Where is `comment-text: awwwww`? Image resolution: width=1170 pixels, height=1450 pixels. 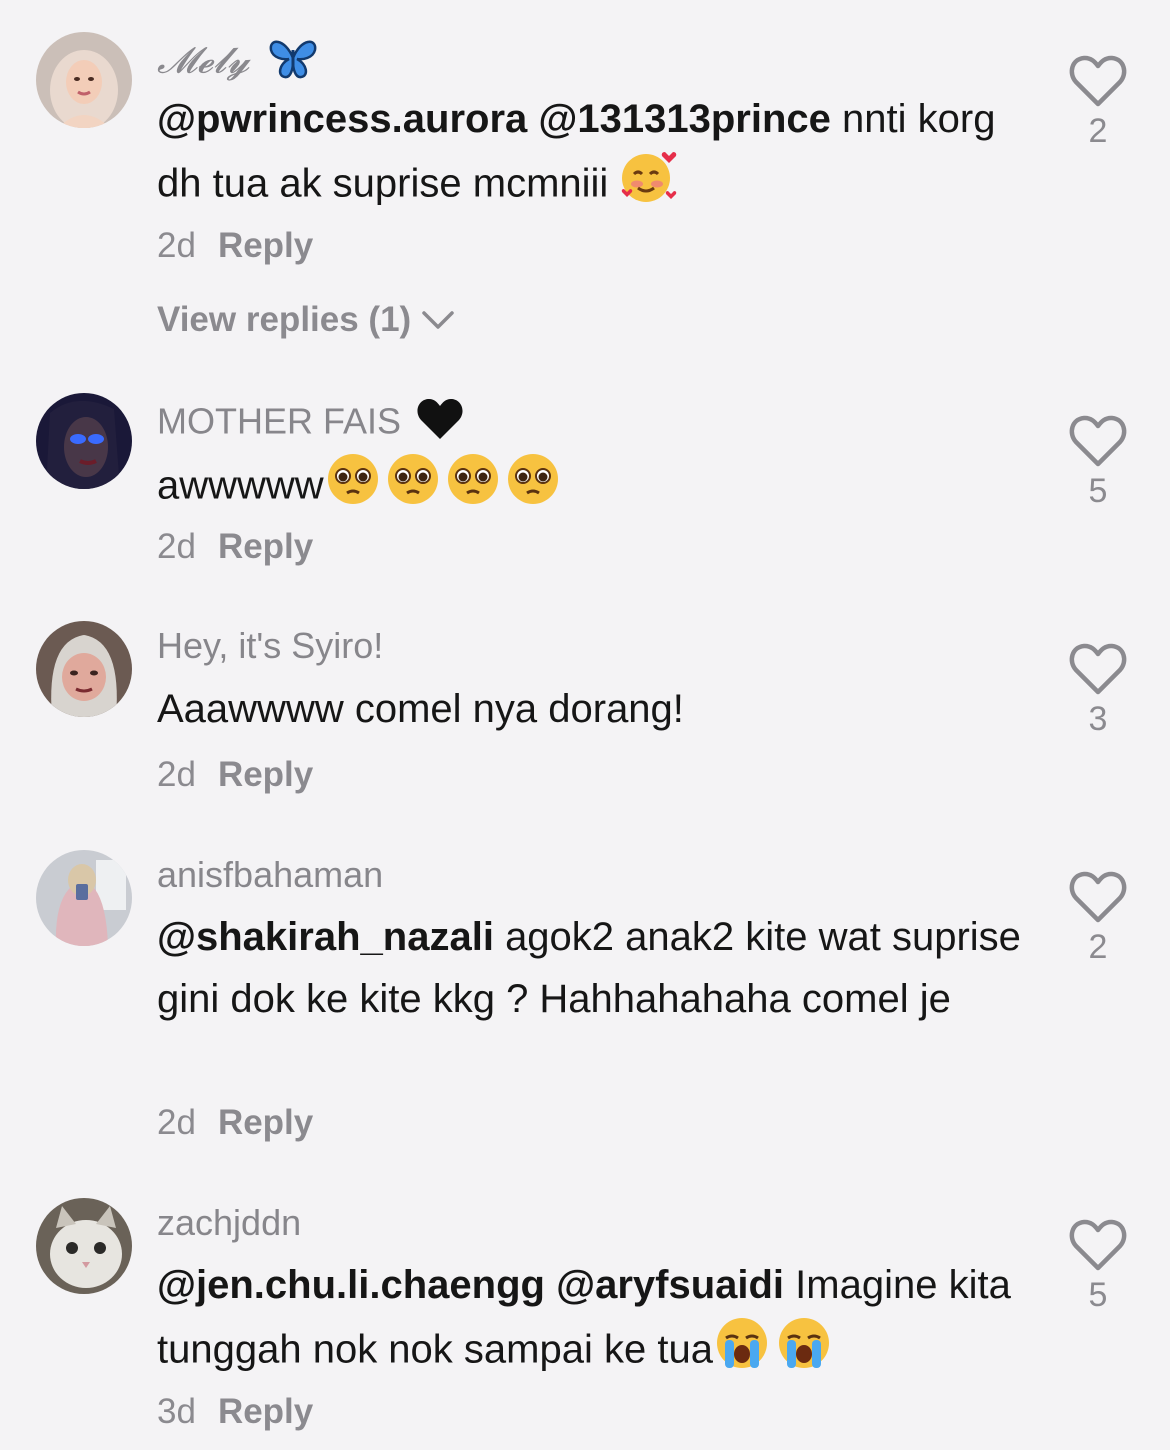 comment-text: awwwww is located at coordinates (592, 488).